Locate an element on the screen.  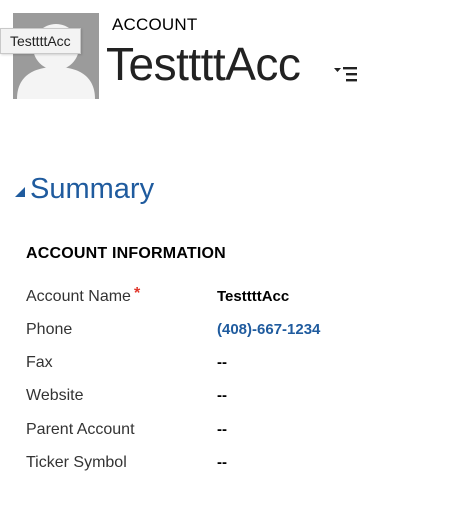
section-title: Summary is located at coordinates (92, 189).